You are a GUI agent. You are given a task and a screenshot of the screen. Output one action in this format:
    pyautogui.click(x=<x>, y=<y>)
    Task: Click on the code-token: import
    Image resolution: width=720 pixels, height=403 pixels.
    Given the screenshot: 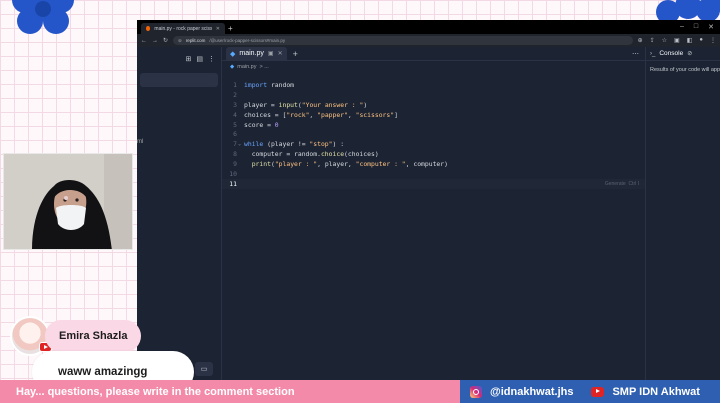 What is the action you would take?
    pyautogui.click(x=256, y=84)
    